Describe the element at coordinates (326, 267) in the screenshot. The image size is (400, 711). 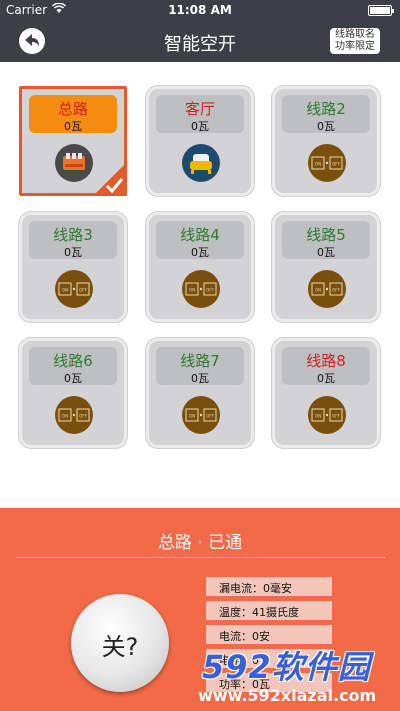
I see `circuit-card-line5: 线路5 0瓦 ON OFF` at that location.